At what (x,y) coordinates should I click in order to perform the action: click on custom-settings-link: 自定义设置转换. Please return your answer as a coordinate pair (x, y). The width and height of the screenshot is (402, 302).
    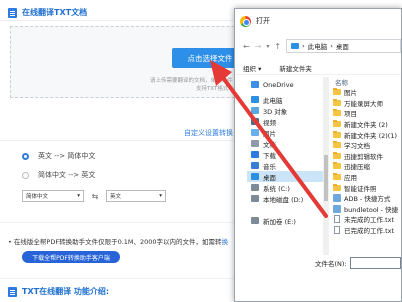
    Looking at the image, I should click on (208, 133).